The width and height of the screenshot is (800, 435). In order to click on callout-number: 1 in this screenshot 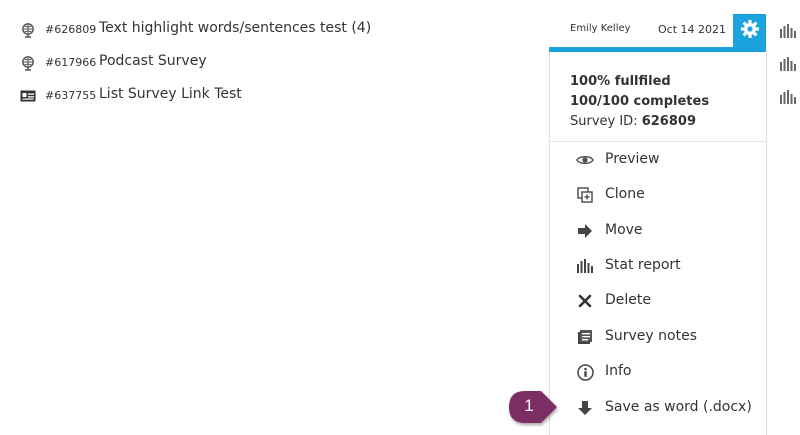, I will do `click(529, 405)`.